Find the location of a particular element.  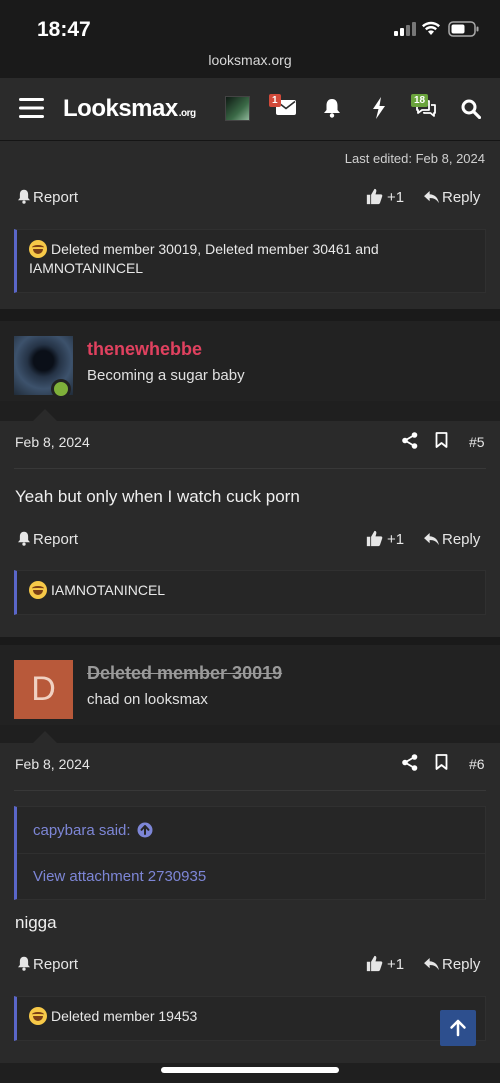

site-logo: Looksmax.org is located at coordinates (129, 109).